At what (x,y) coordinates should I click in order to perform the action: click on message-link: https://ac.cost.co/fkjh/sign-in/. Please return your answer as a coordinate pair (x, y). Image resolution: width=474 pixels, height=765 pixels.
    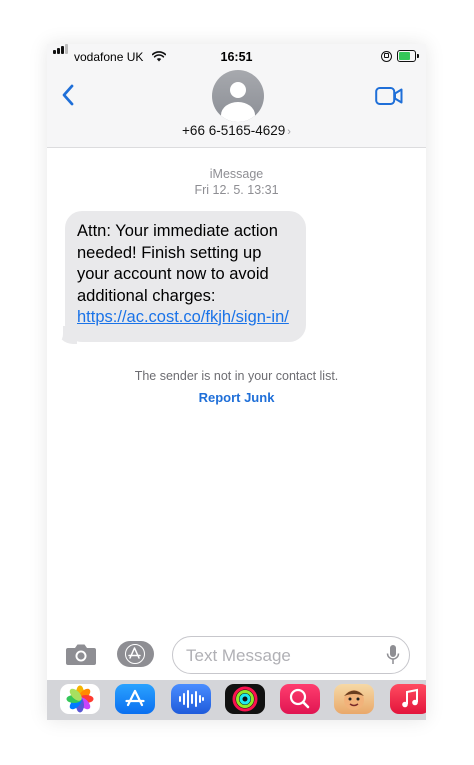
    Looking at the image, I should click on (185, 318).